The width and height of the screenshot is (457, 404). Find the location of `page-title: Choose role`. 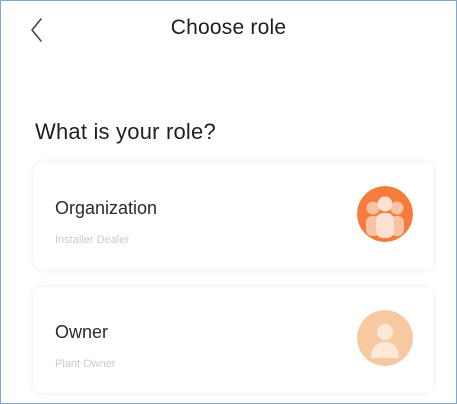

page-title: Choose role is located at coordinates (228, 27).